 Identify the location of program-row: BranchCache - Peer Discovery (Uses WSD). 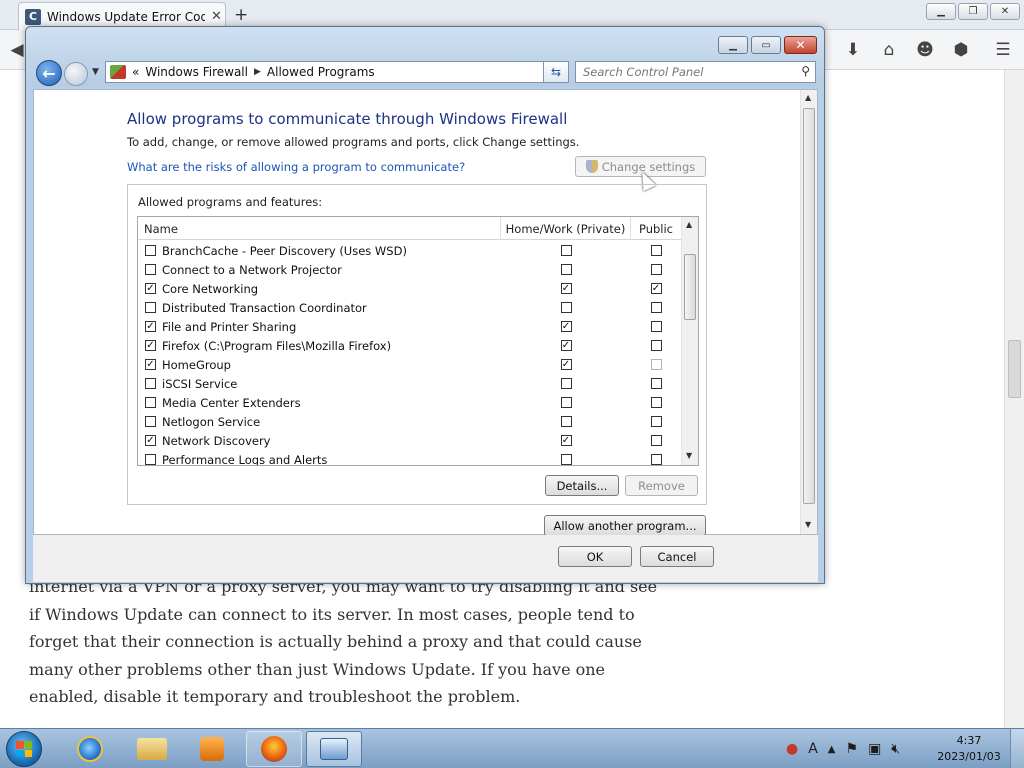
(409, 250).